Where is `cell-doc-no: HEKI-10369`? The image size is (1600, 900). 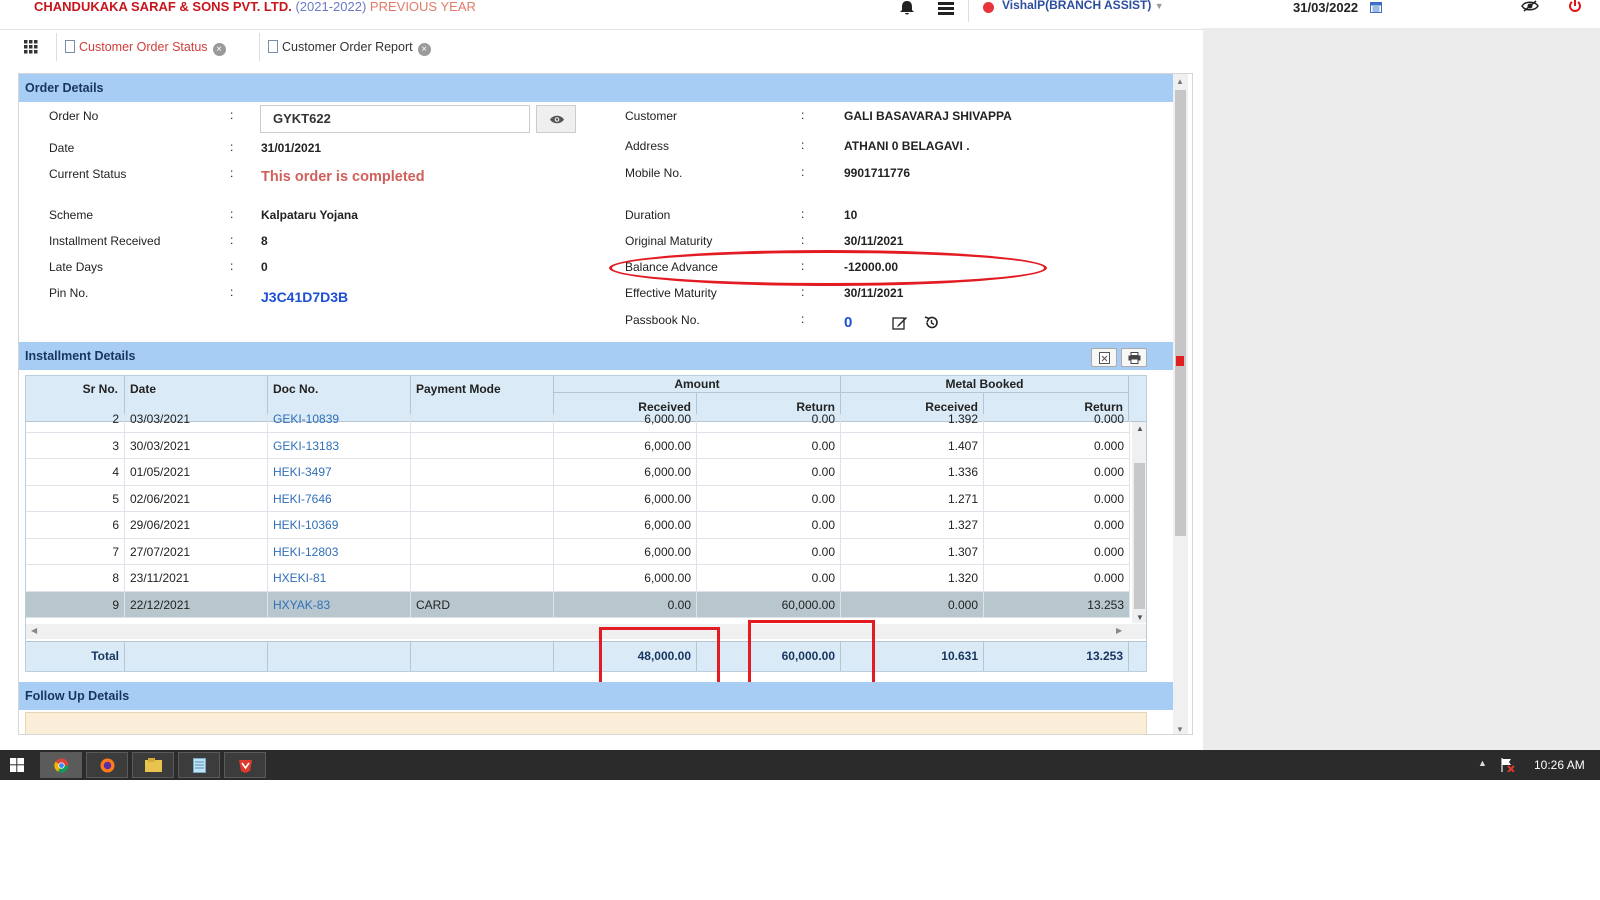 cell-doc-no: HEKI-10369 is located at coordinates (339, 525).